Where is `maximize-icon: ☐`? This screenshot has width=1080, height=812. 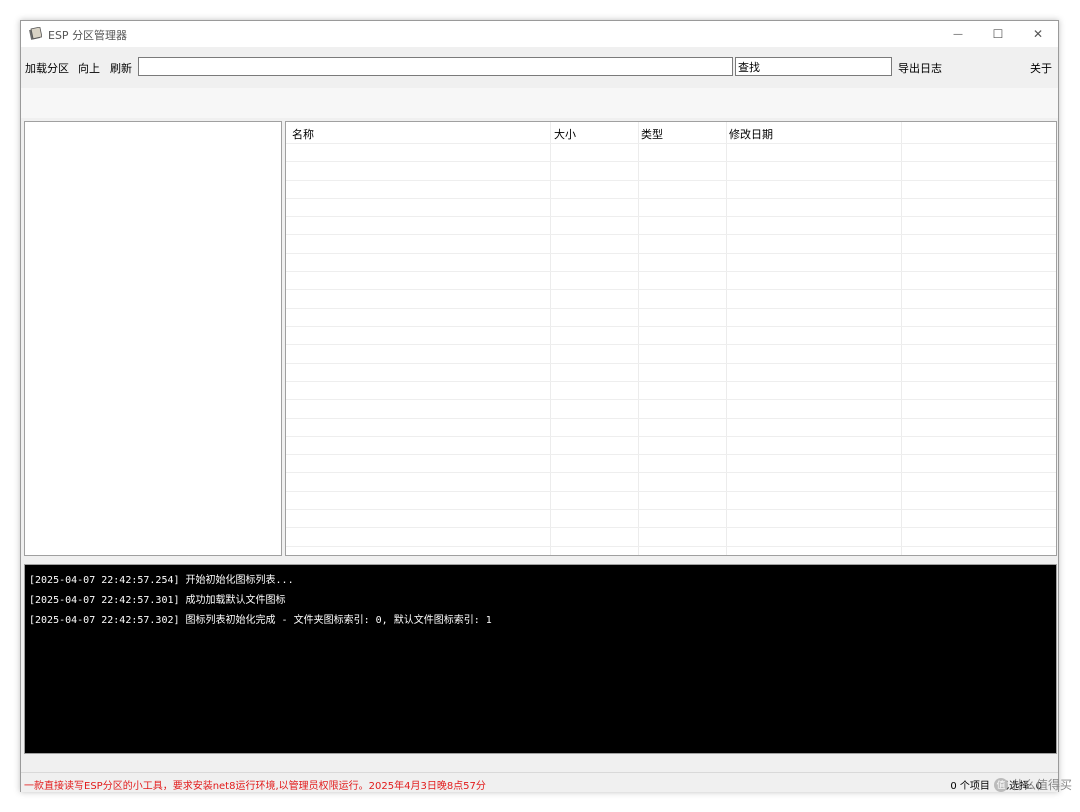 maximize-icon: ☐ is located at coordinates (998, 34).